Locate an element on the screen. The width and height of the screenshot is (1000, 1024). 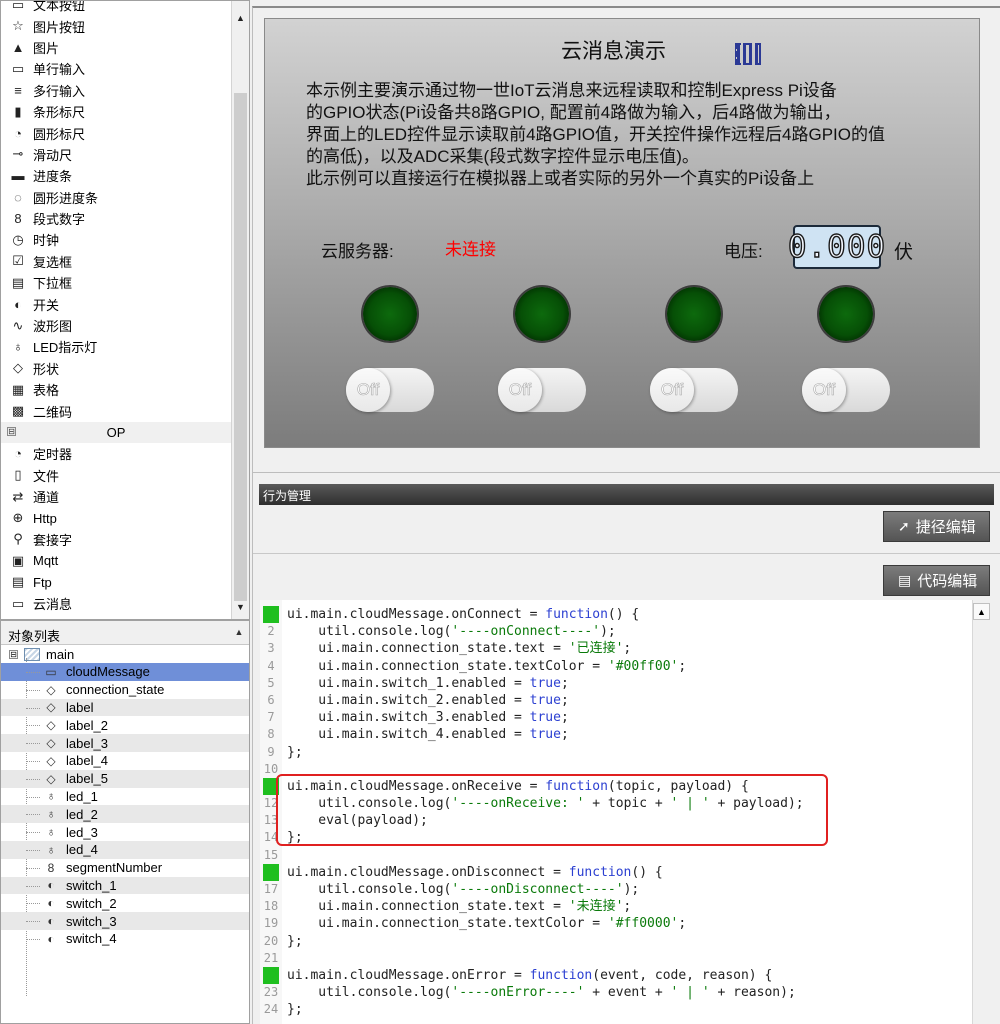
tree-item: ◇ label is located at coordinates (125, 707).